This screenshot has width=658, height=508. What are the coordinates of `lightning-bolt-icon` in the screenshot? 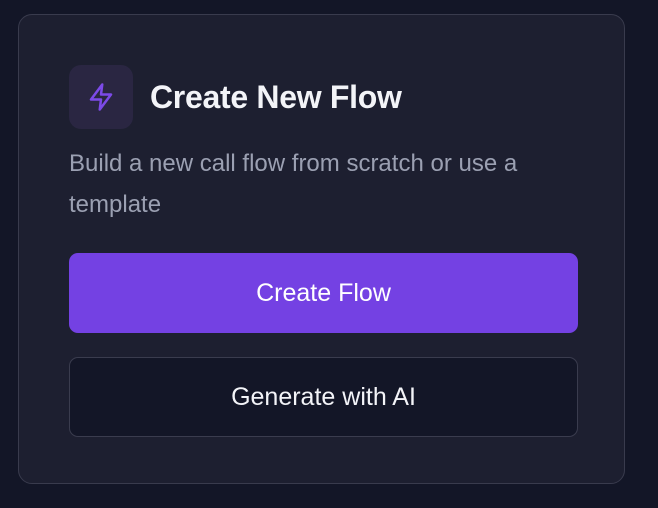 It's located at (101, 97).